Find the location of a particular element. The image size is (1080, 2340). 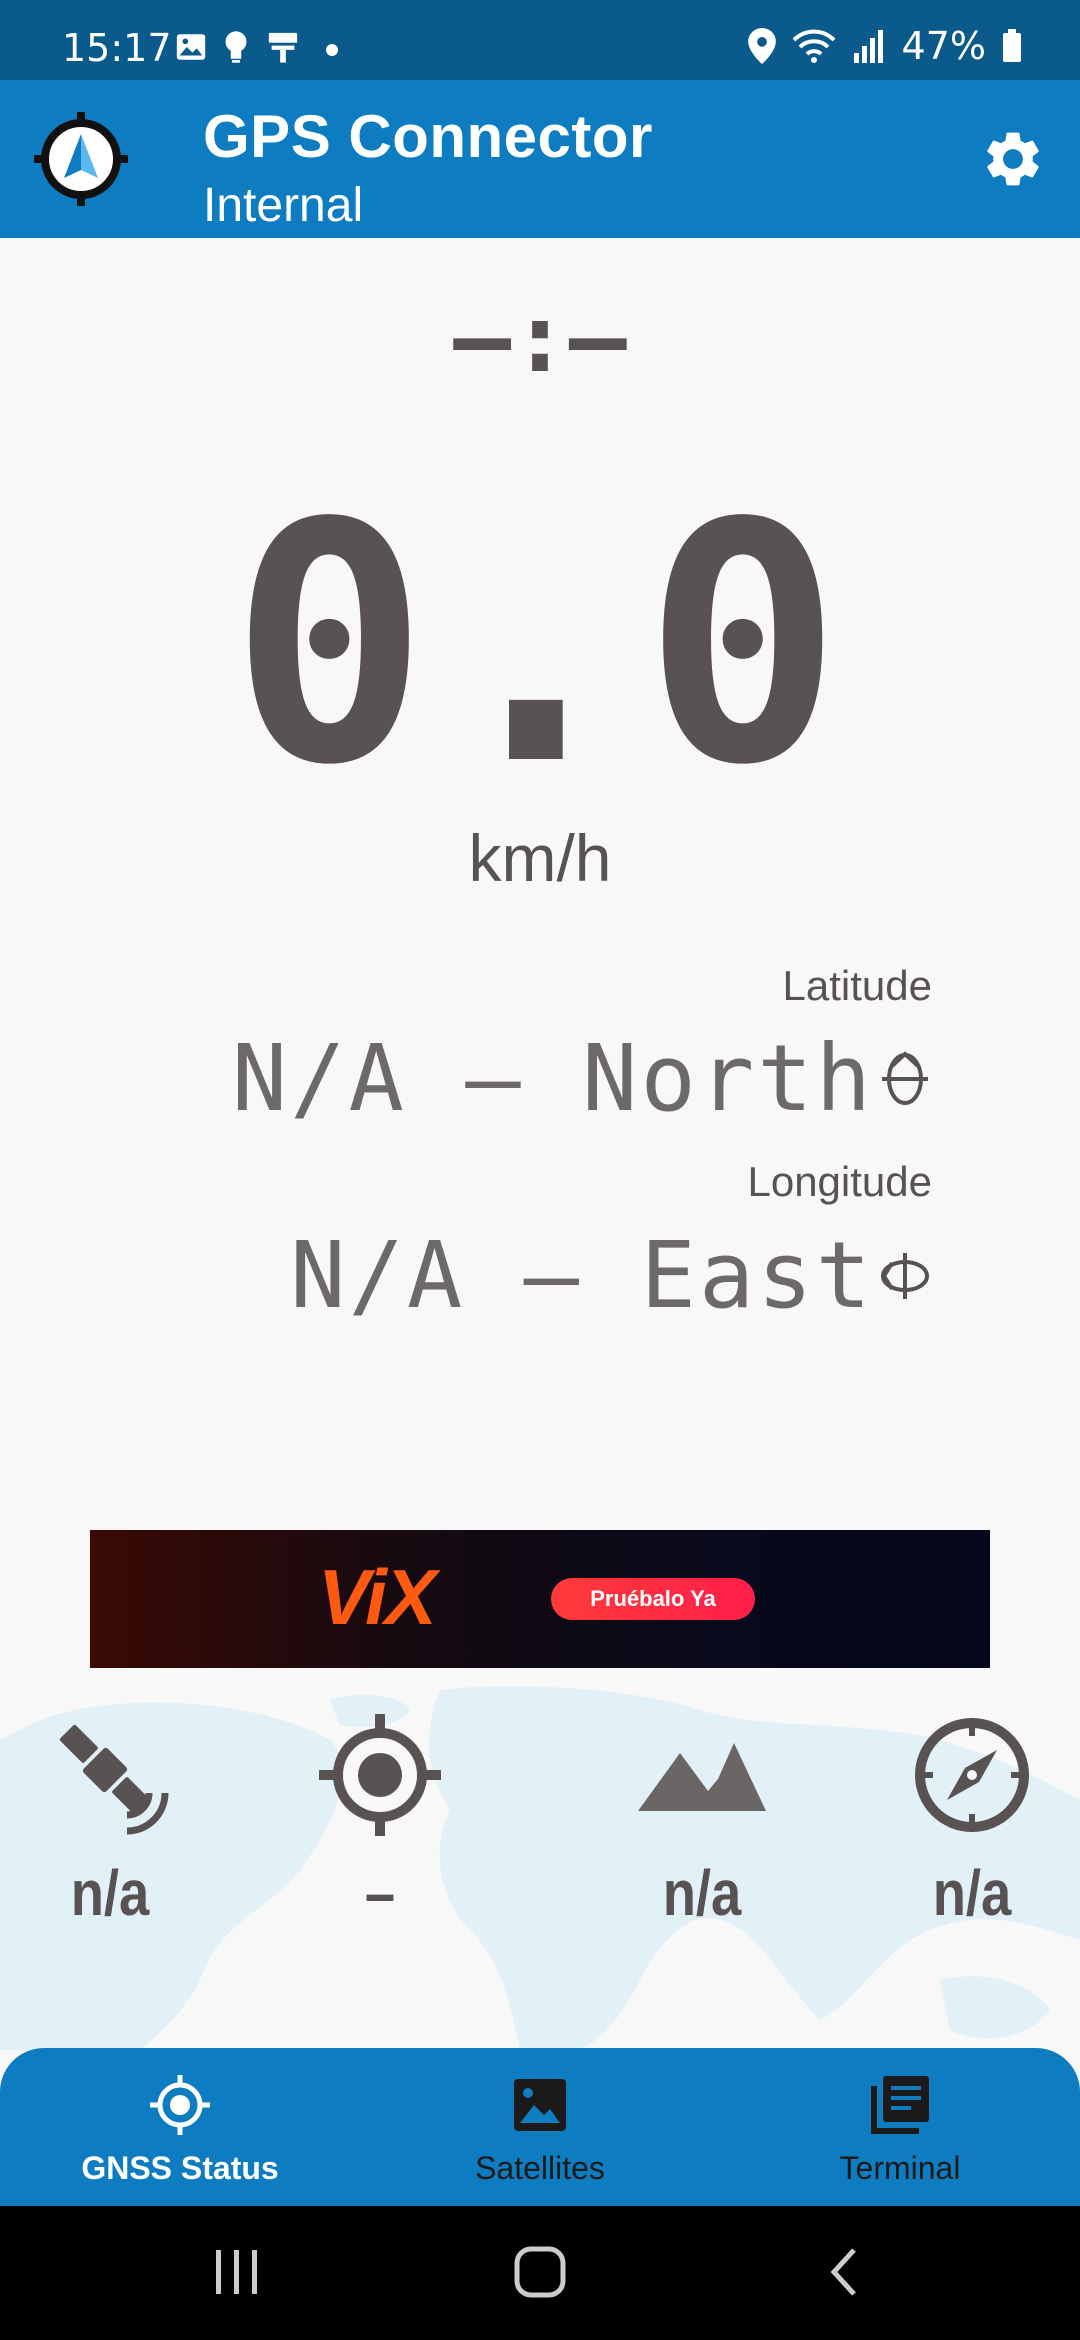

stat-bearing: n/a is located at coordinates (971, 1820).